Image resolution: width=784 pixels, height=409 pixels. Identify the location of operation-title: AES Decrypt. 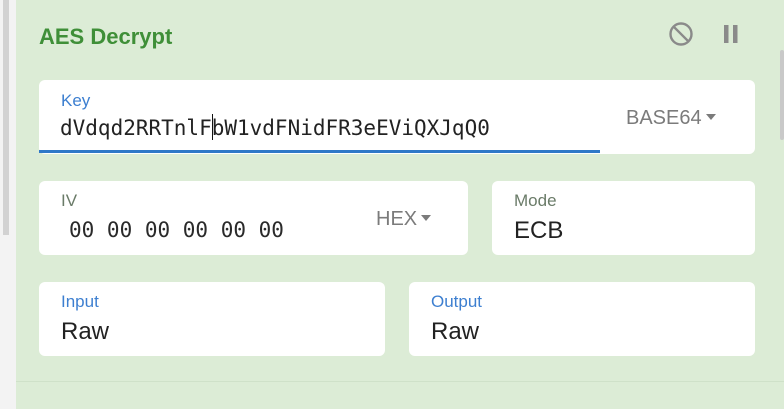
(106, 36).